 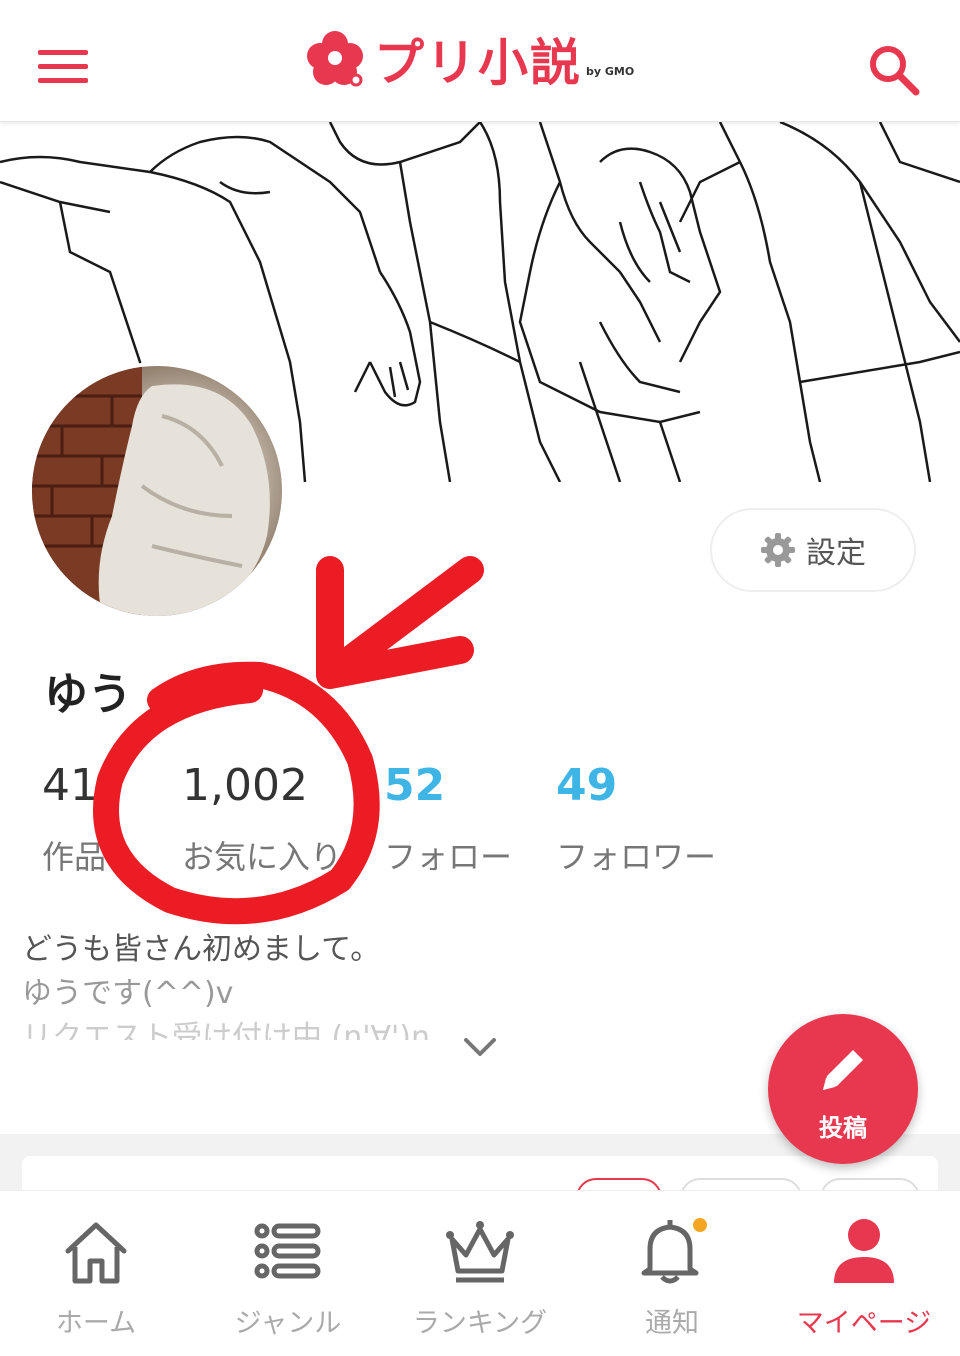 I want to click on app-logo: プリ小説 by GMO, so click(x=469, y=59).